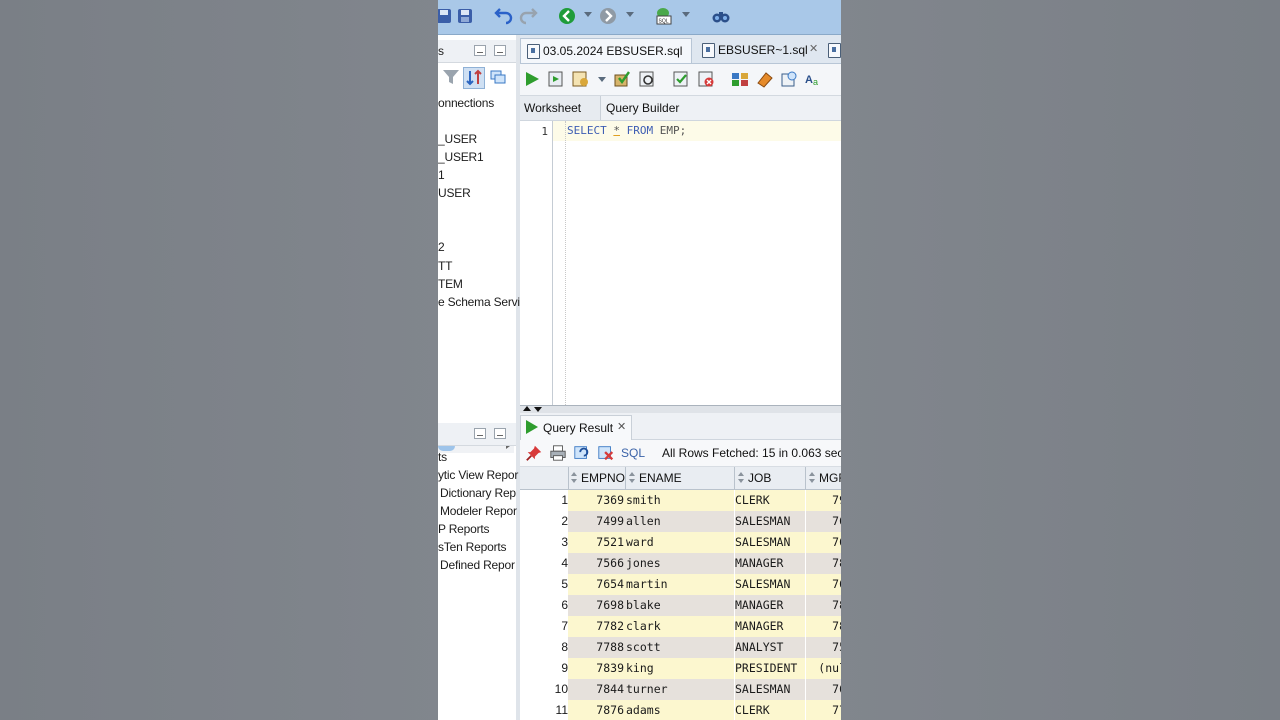 The image size is (1280, 720). Describe the element at coordinates (740, 79) in the screenshot. I see `sql-tuning-icon` at that location.